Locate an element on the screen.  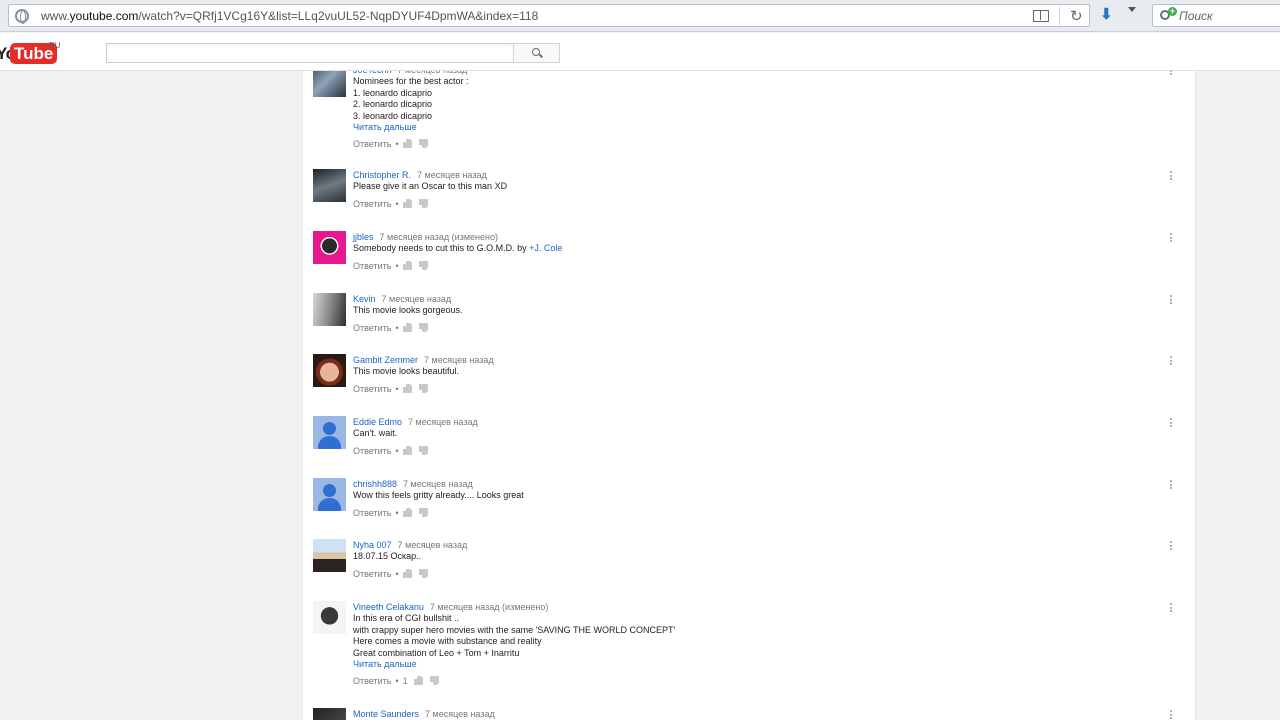
comment-actions: Ответить • 1 is located at coordinates (743, 681).